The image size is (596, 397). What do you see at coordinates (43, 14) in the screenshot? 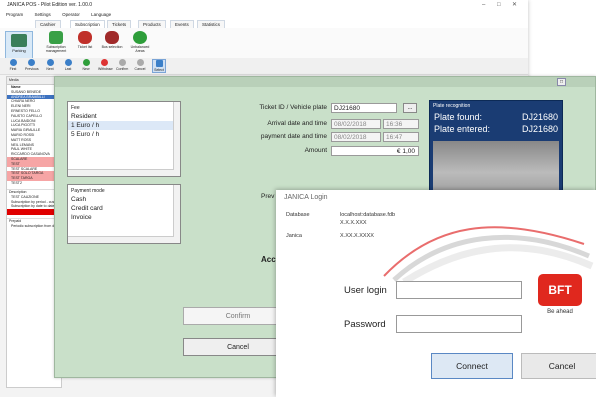
I see `menu-settings: Settings` at bounding box center [43, 14].